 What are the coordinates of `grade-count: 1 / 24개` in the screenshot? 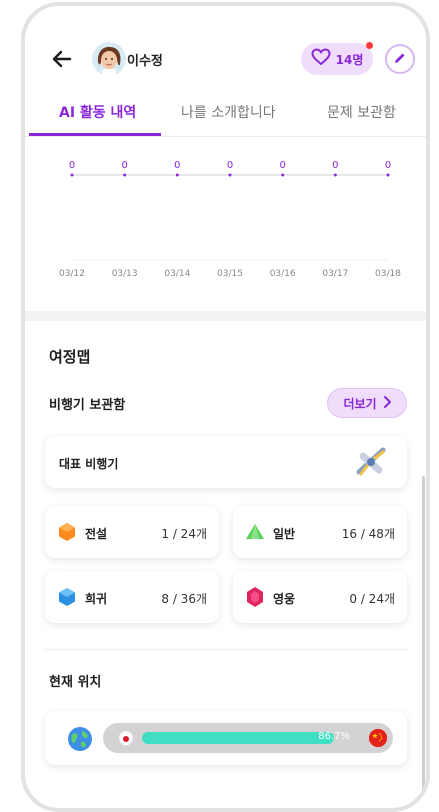 It's located at (184, 534).